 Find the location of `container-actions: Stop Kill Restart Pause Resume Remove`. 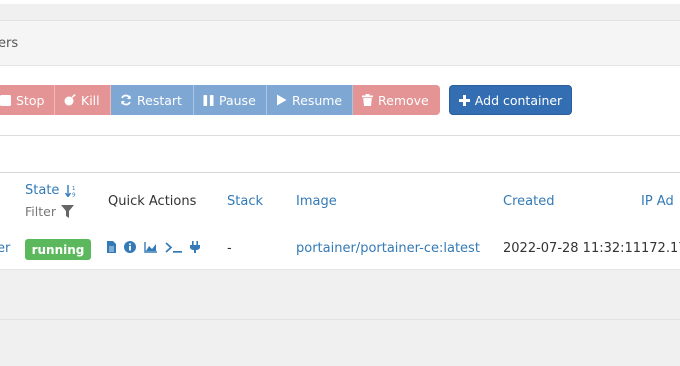

container-actions: Stop Kill Restart Pause Resume Remove is located at coordinates (220, 100).